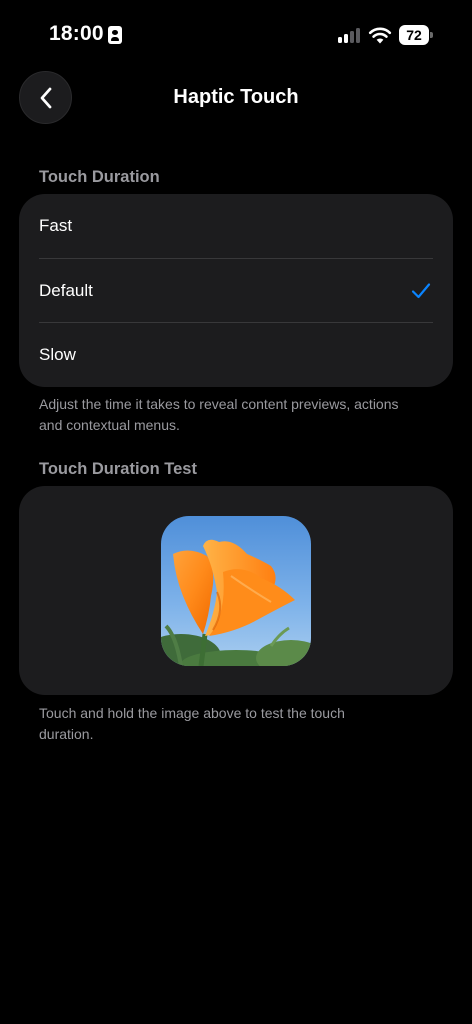 The width and height of the screenshot is (472, 1024). What do you see at coordinates (380, 35) in the screenshot?
I see `wifi-icon` at bounding box center [380, 35].